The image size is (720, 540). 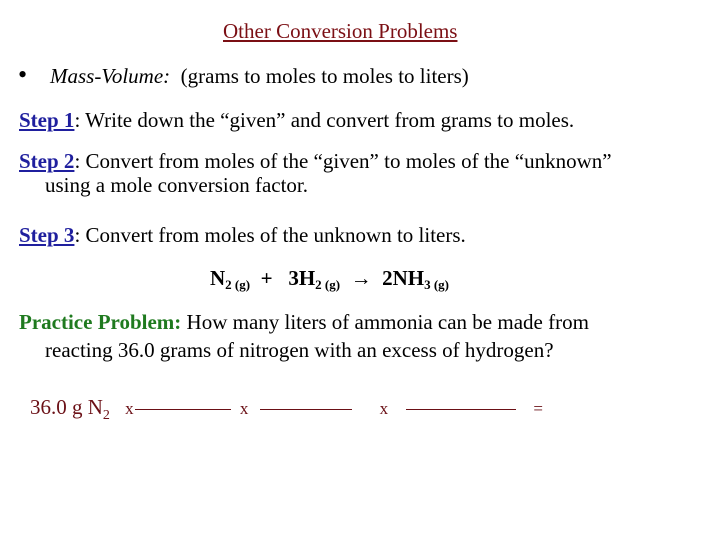 What do you see at coordinates (340, 31) in the screenshot?
I see `slide-title: Other Conversion Problems` at bounding box center [340, 31].